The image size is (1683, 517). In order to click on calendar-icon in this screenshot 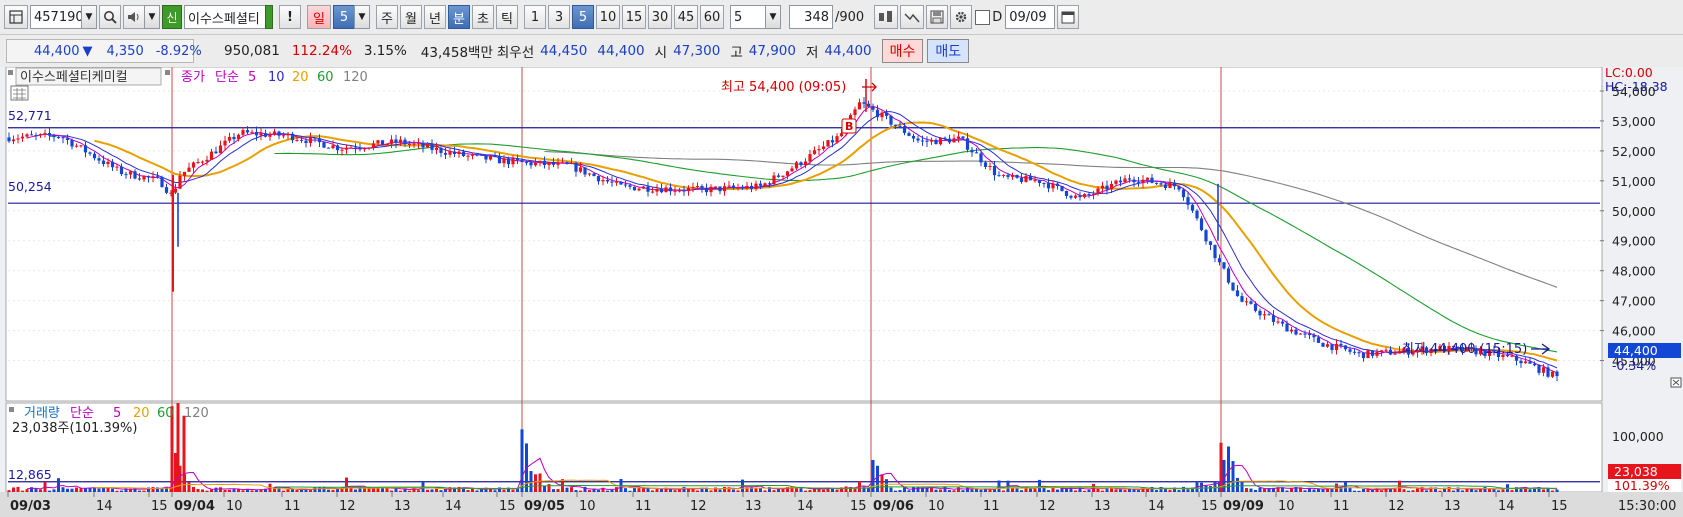, I will do `click(1068, 17)`.